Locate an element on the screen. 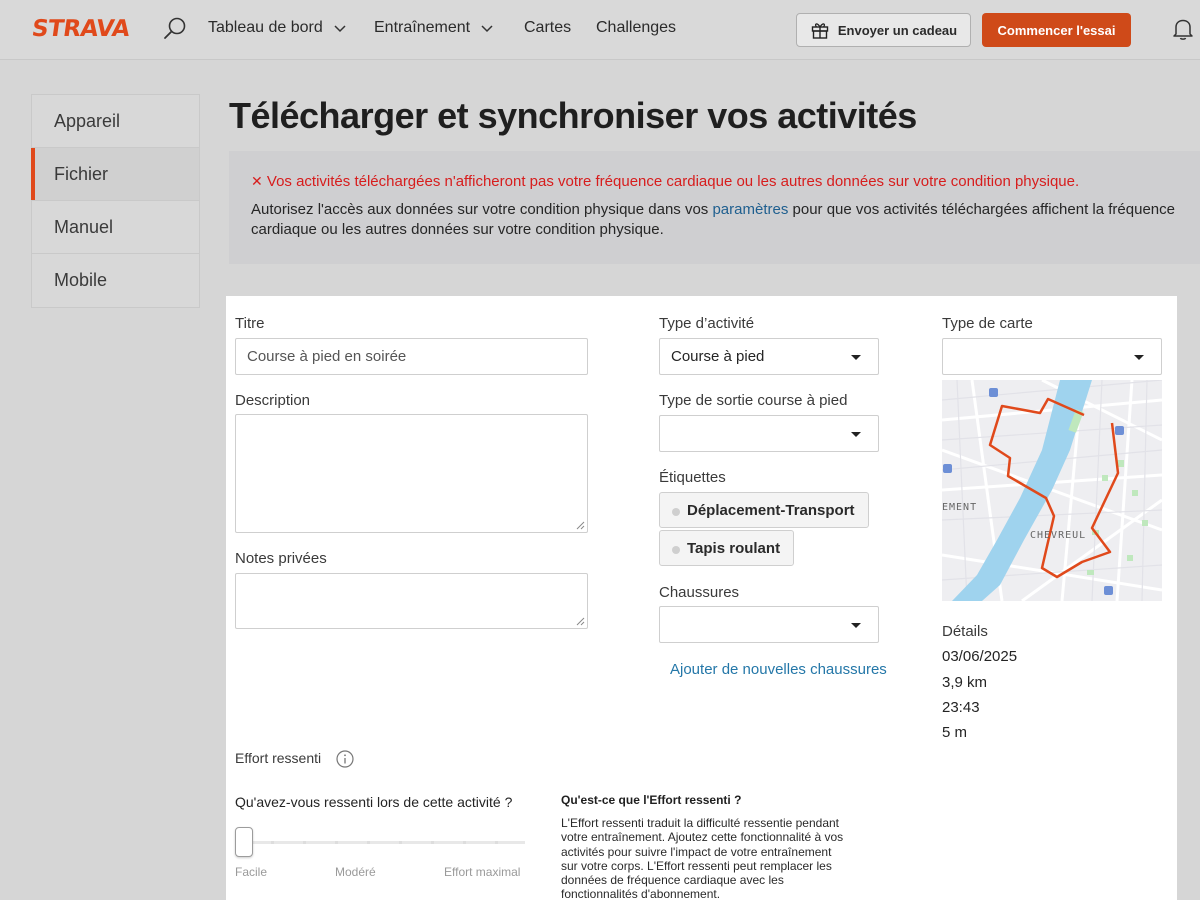 Image resolution: width=1200 pixels, height=900 pixels. map-label-chevreul: CHEVREUL is located at coordinates (1058, 535).